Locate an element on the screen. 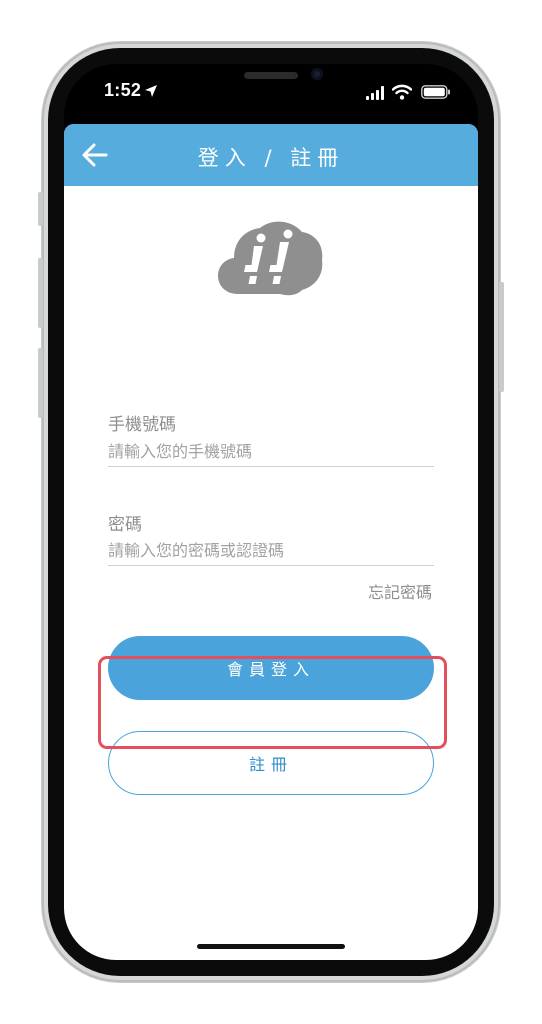  forgot-password-link: 忘記密碼 is located at coordinates (400, 591).